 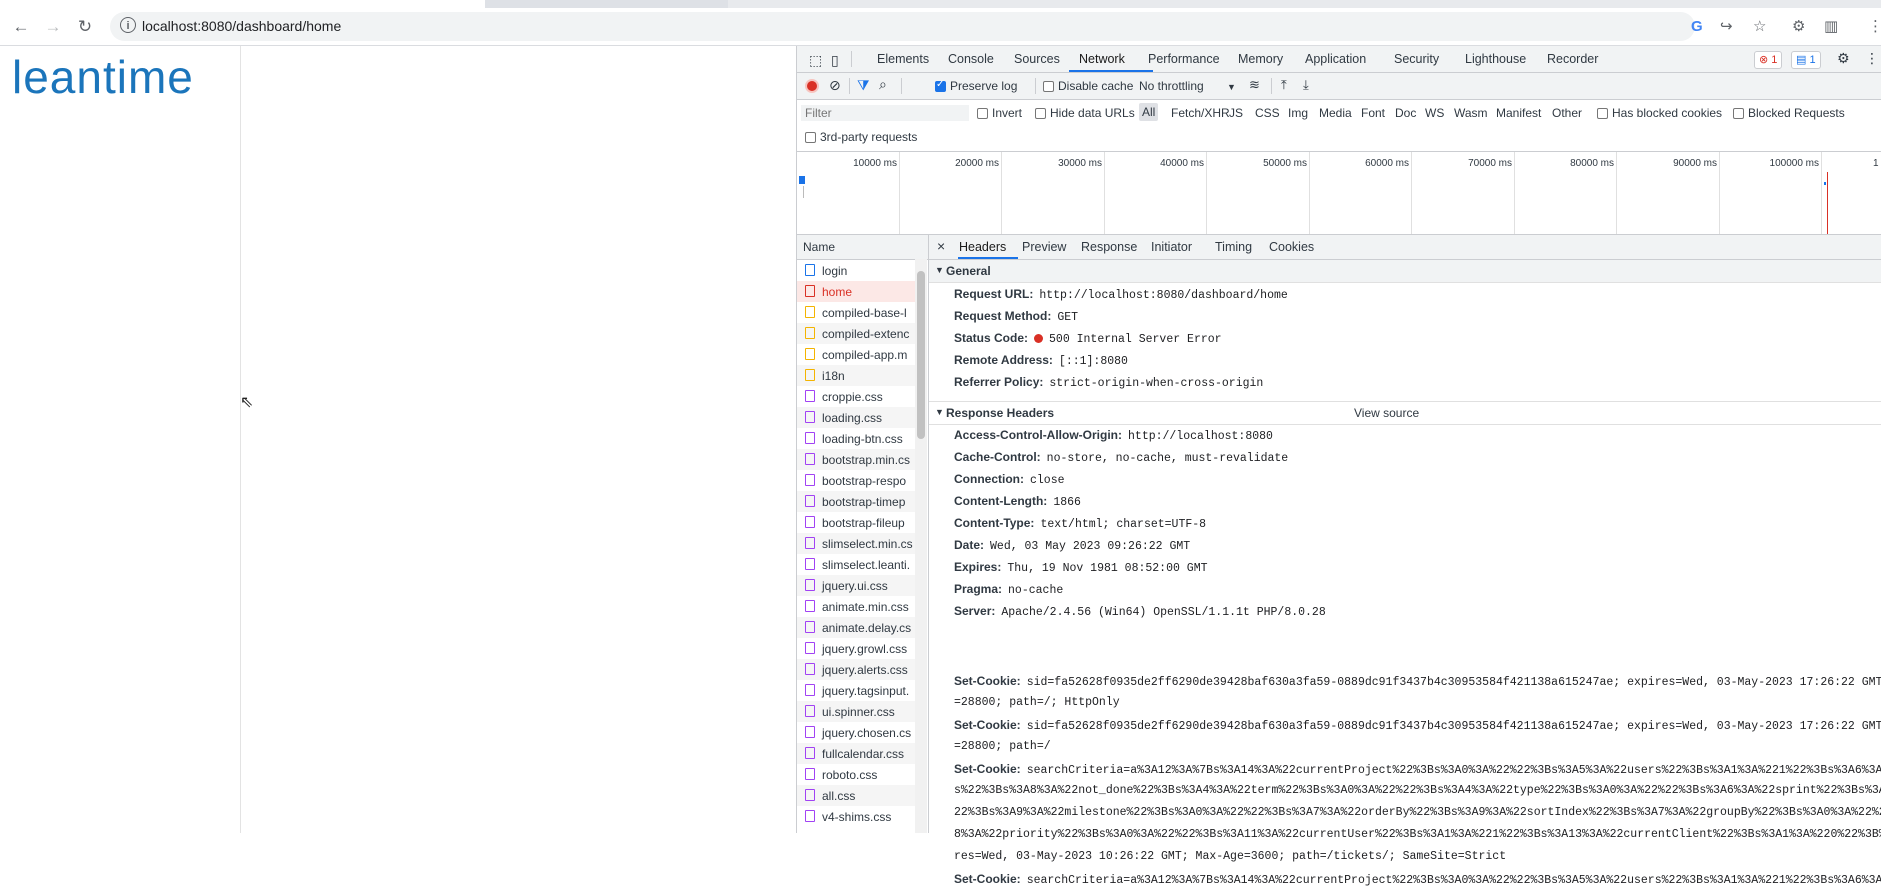 I want to click on tab-network: Network, so click(x=1102, y=59).